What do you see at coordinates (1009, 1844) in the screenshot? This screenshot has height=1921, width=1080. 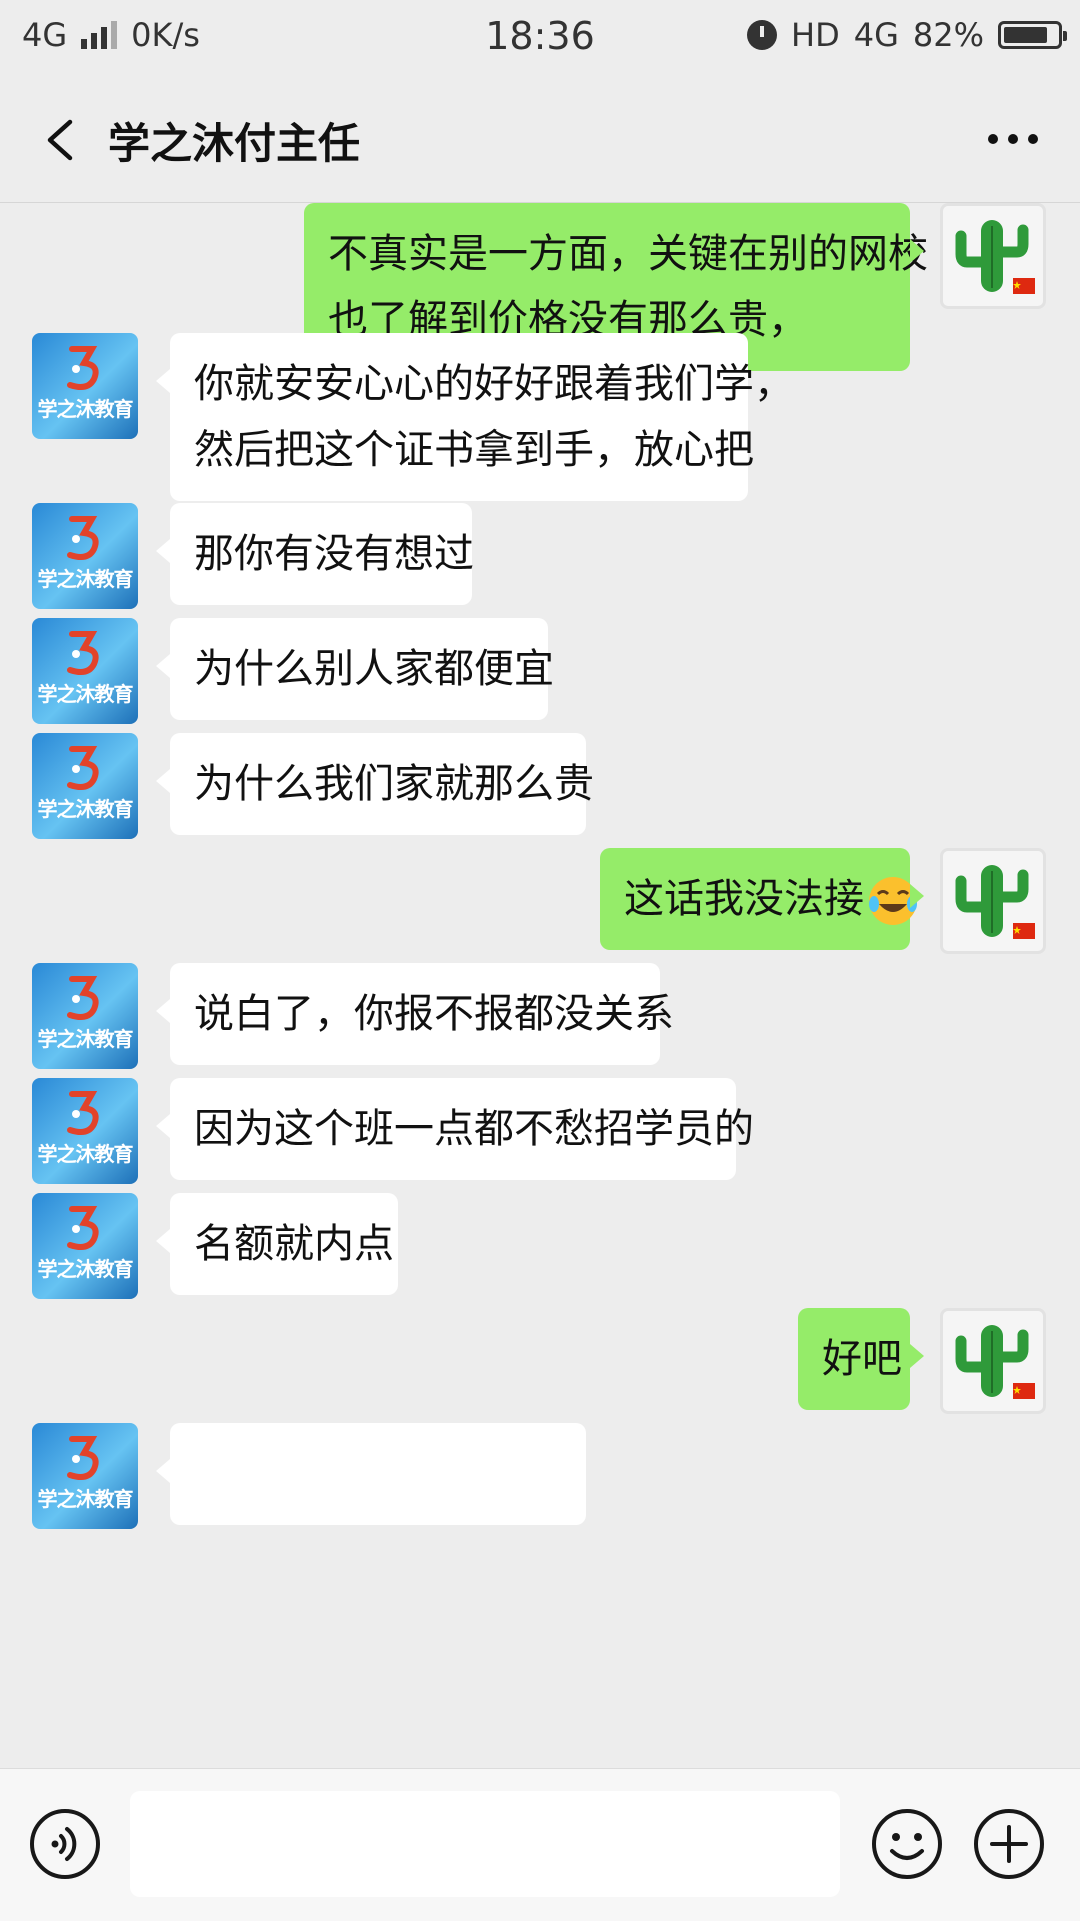 I see `plus-circle-icon` at bounding box center [1009, 1844].